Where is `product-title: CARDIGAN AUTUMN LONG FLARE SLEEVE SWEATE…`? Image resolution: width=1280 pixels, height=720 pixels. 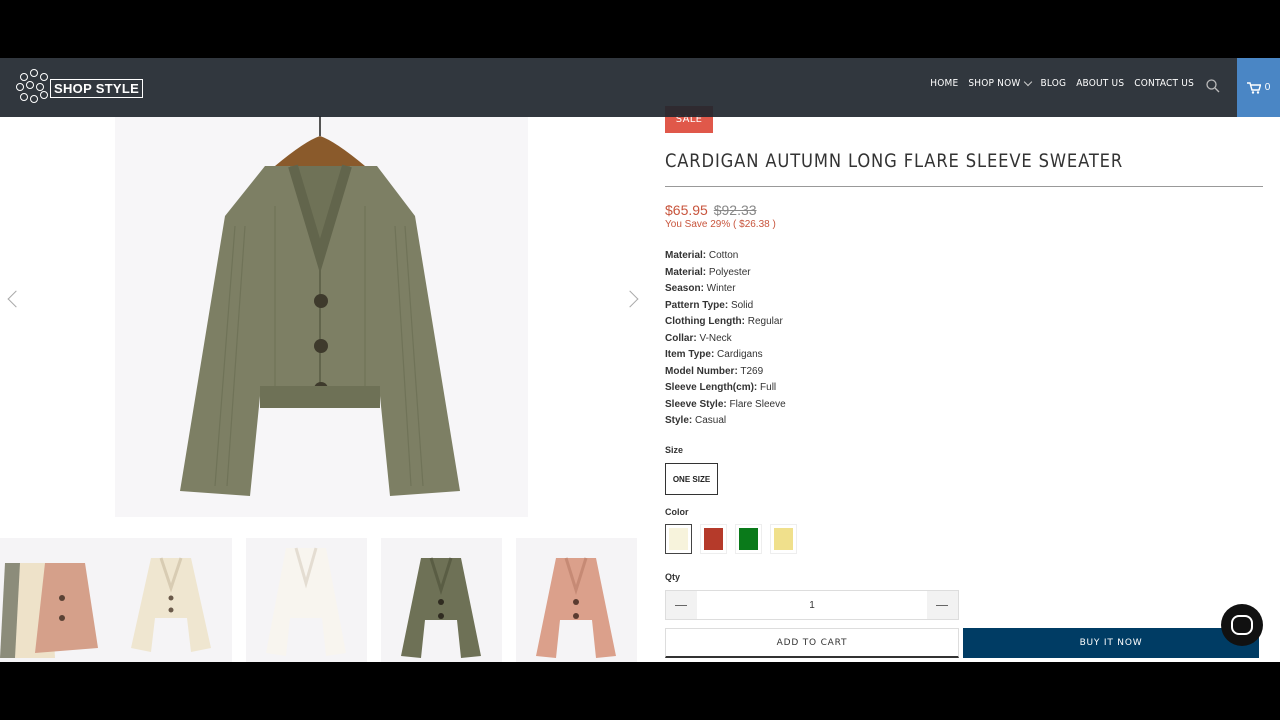
product-title: CARDIGAN AUTUMN LONG FLARE SLEEVE SWEATE… is located at coordinates (894, 161).